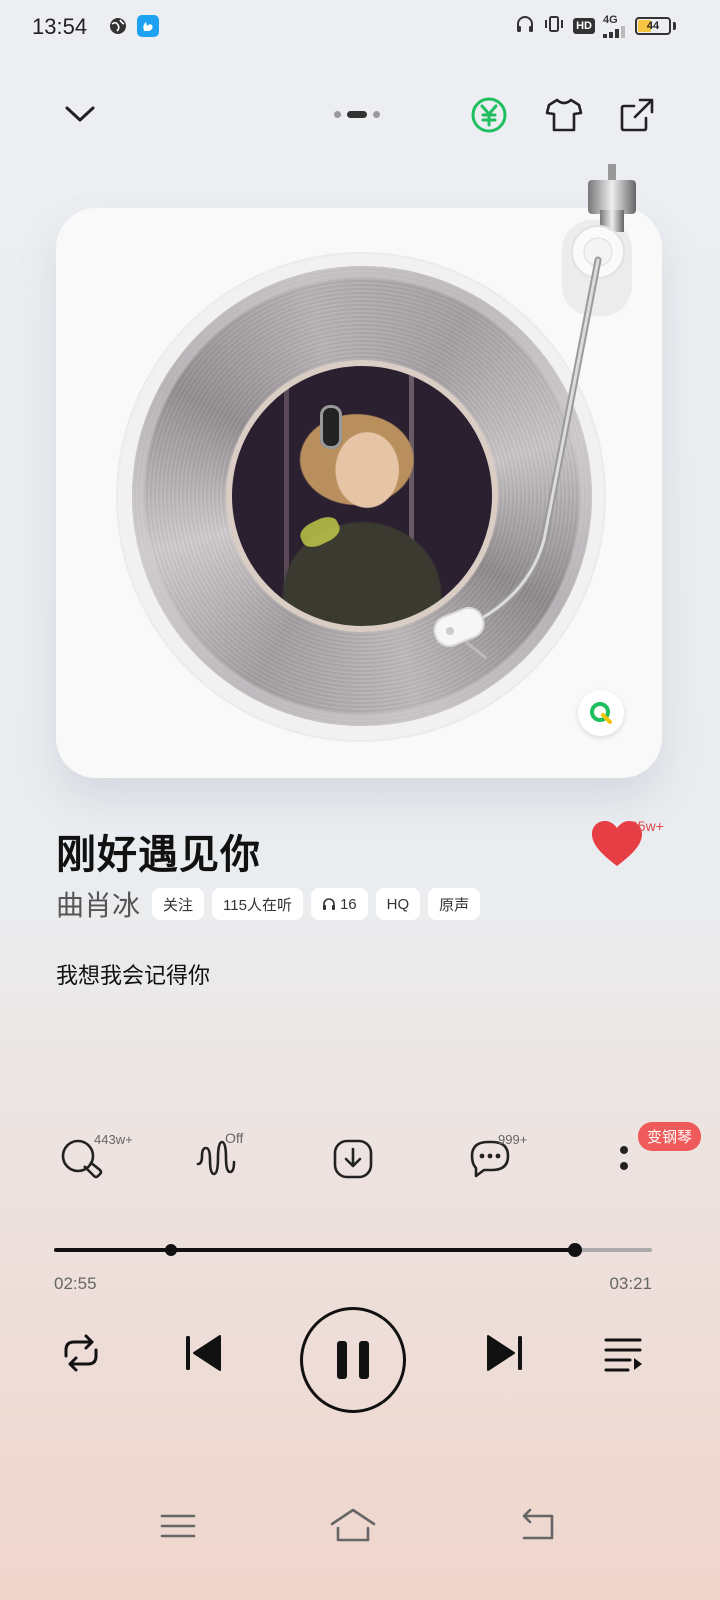 This screenshot has height=1600, width=720. What do you see at coordinates (113, 1139) in the screenshot?
I see `search-count: 443w+` at bounding box center [113, 1139].